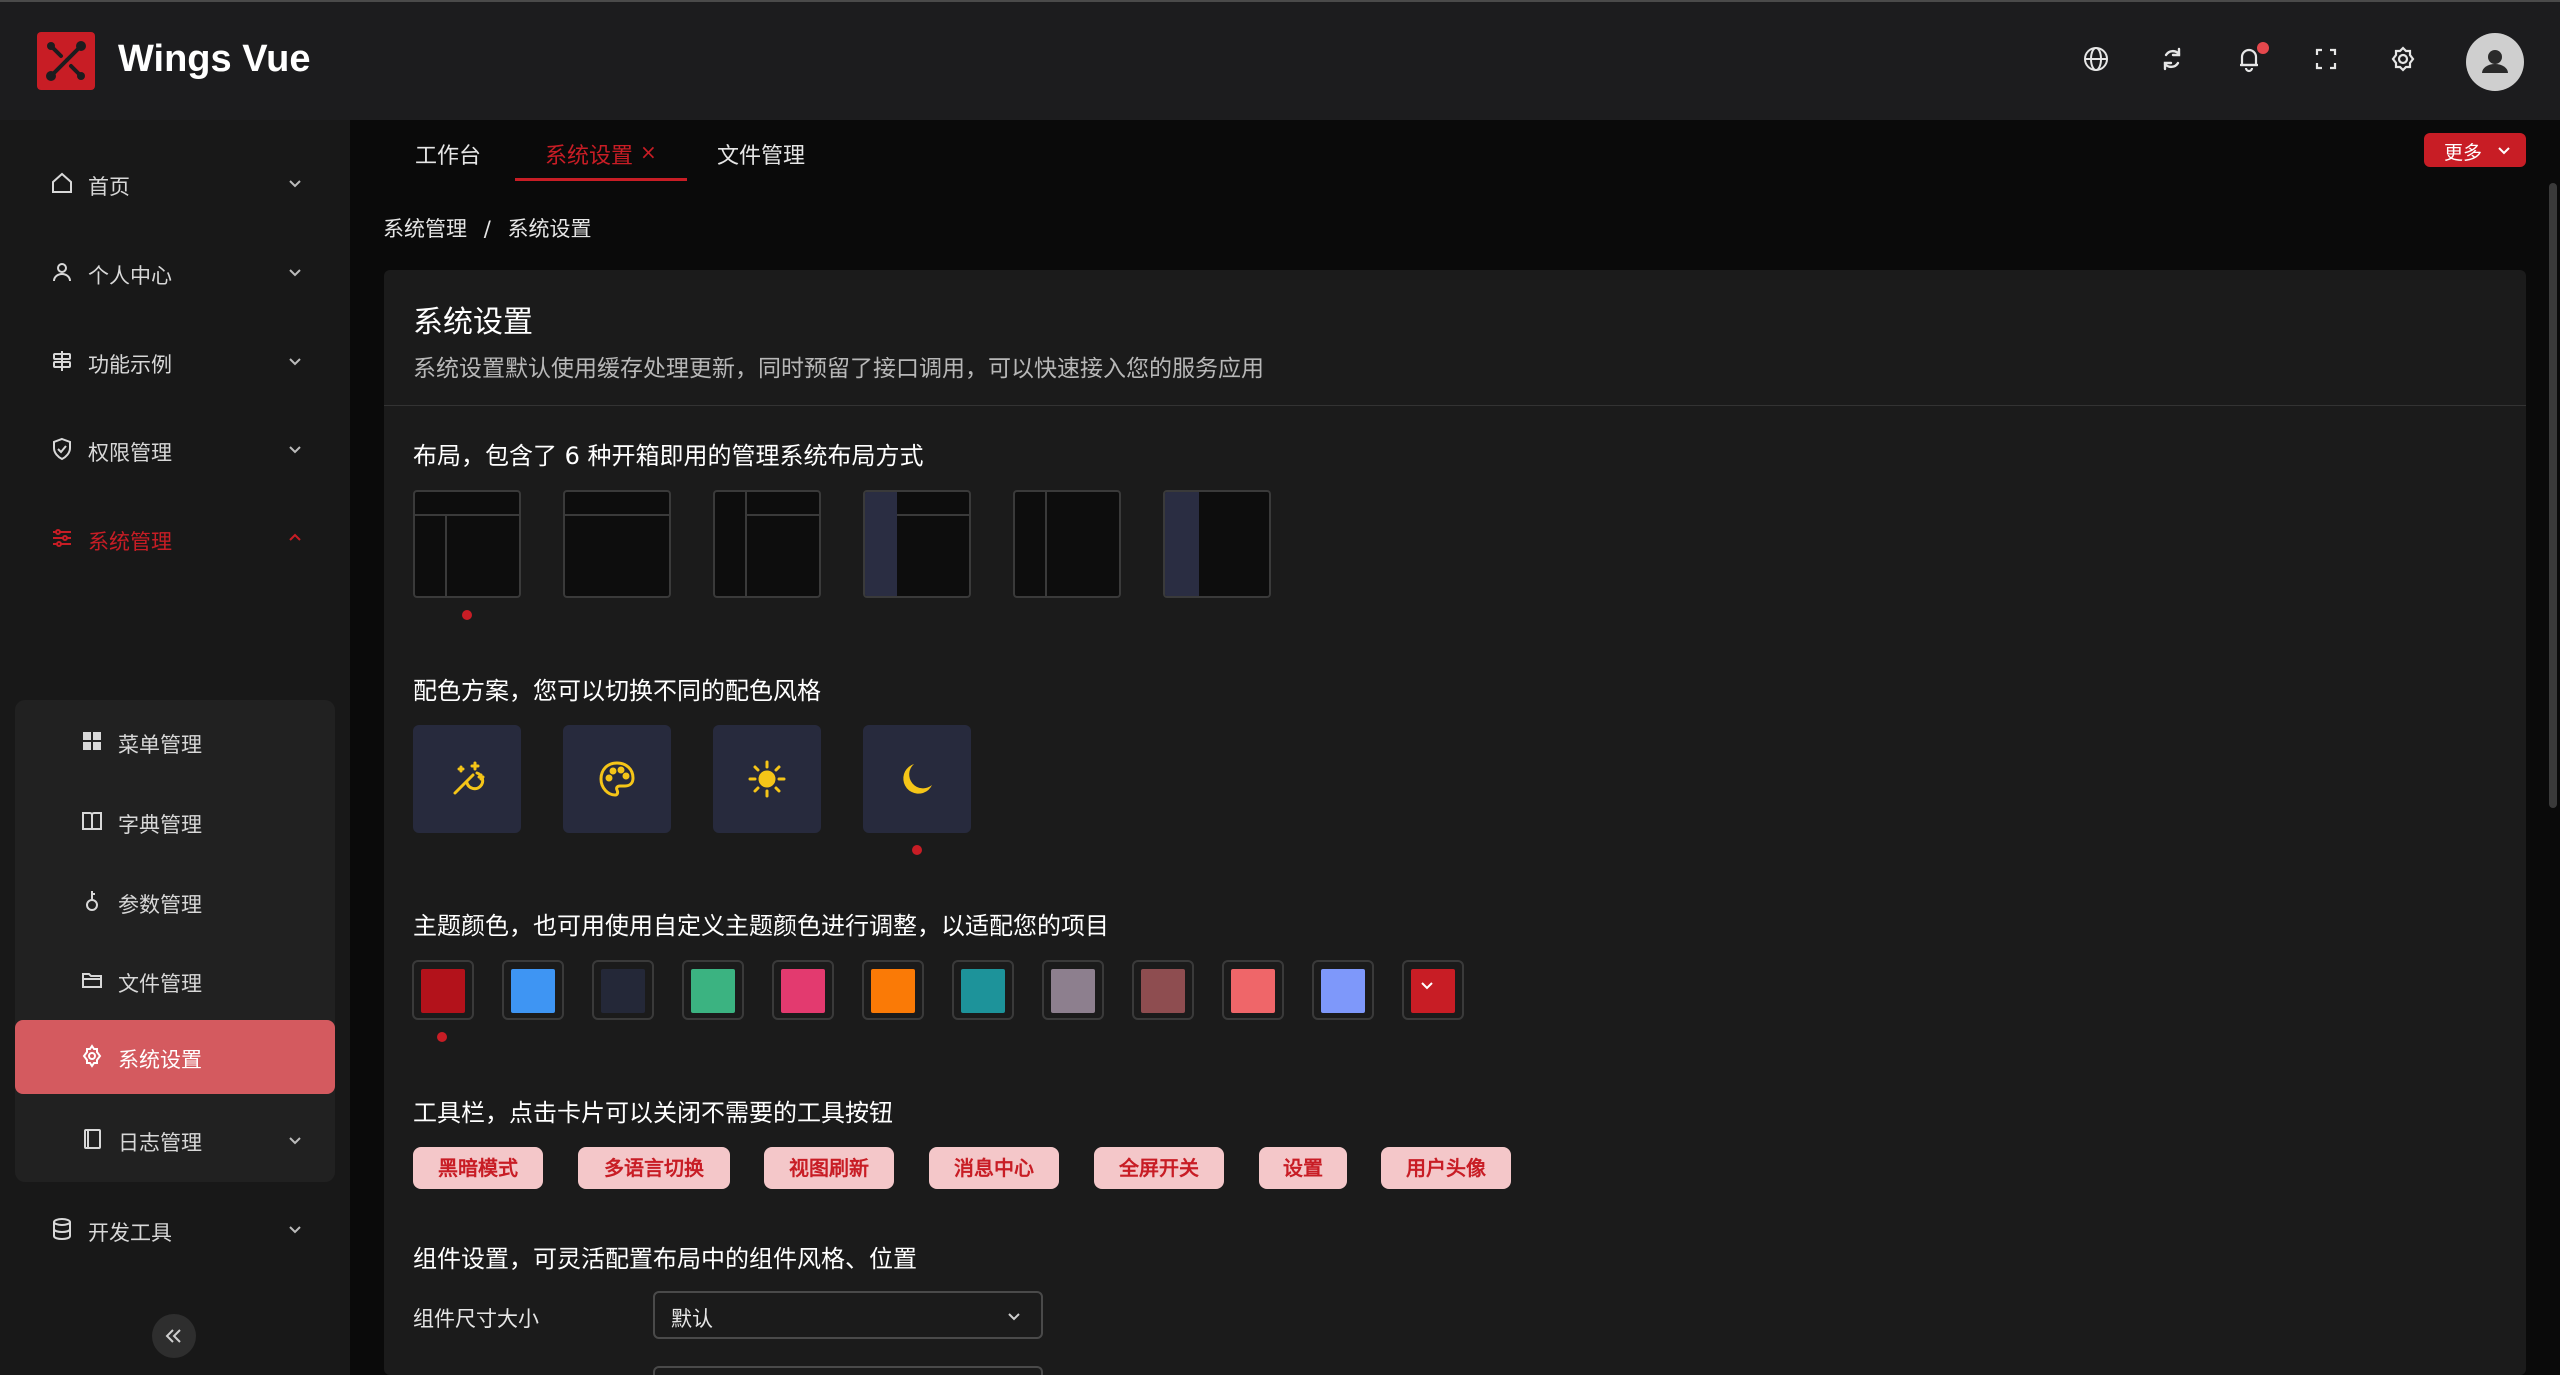 The height and width of the screenshot is (1375, 2560). Describe the element at coordinates (175, 538) in the screenshot. I see `sidebar-item-system: 系统管理` at that location.